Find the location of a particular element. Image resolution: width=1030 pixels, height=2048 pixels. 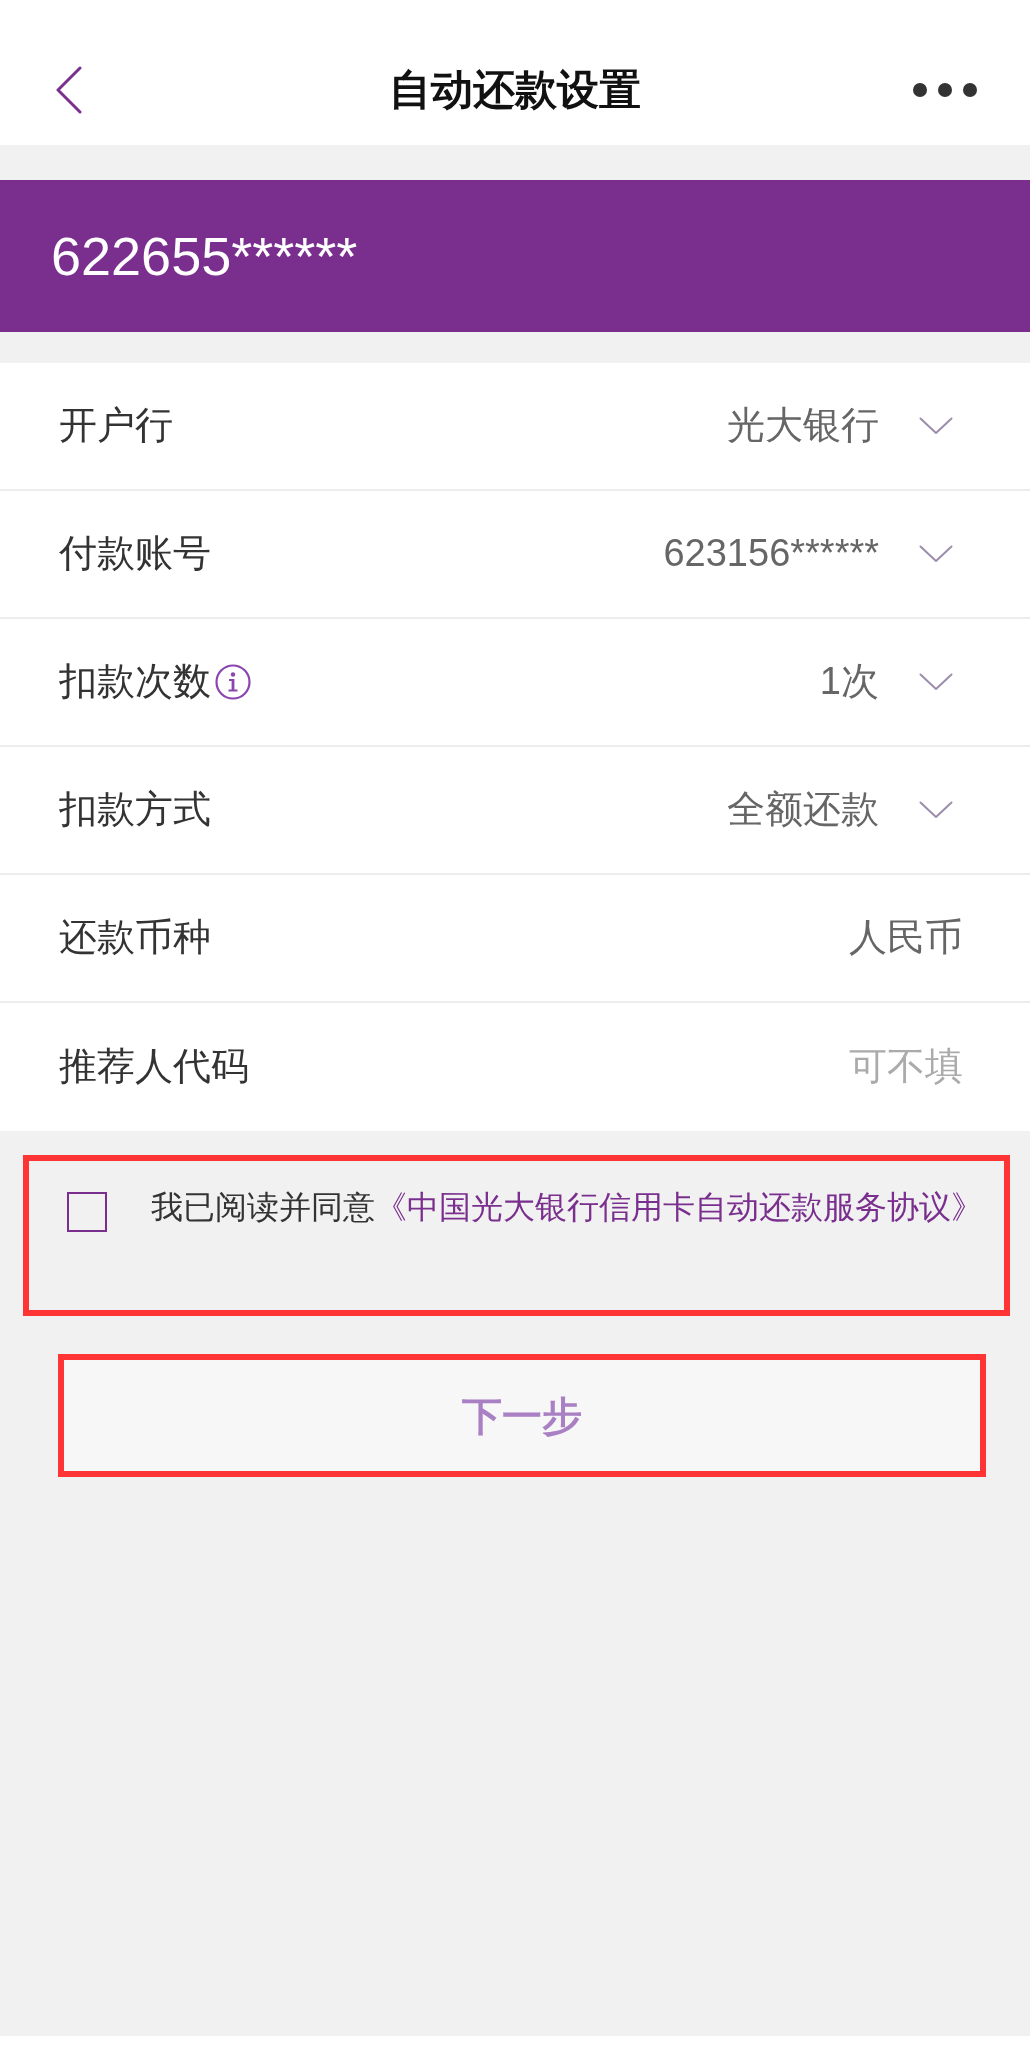

agreement-link: 《中国光大银行信用卡自动还款服务协议》 is located at coordinates (679, 1207).